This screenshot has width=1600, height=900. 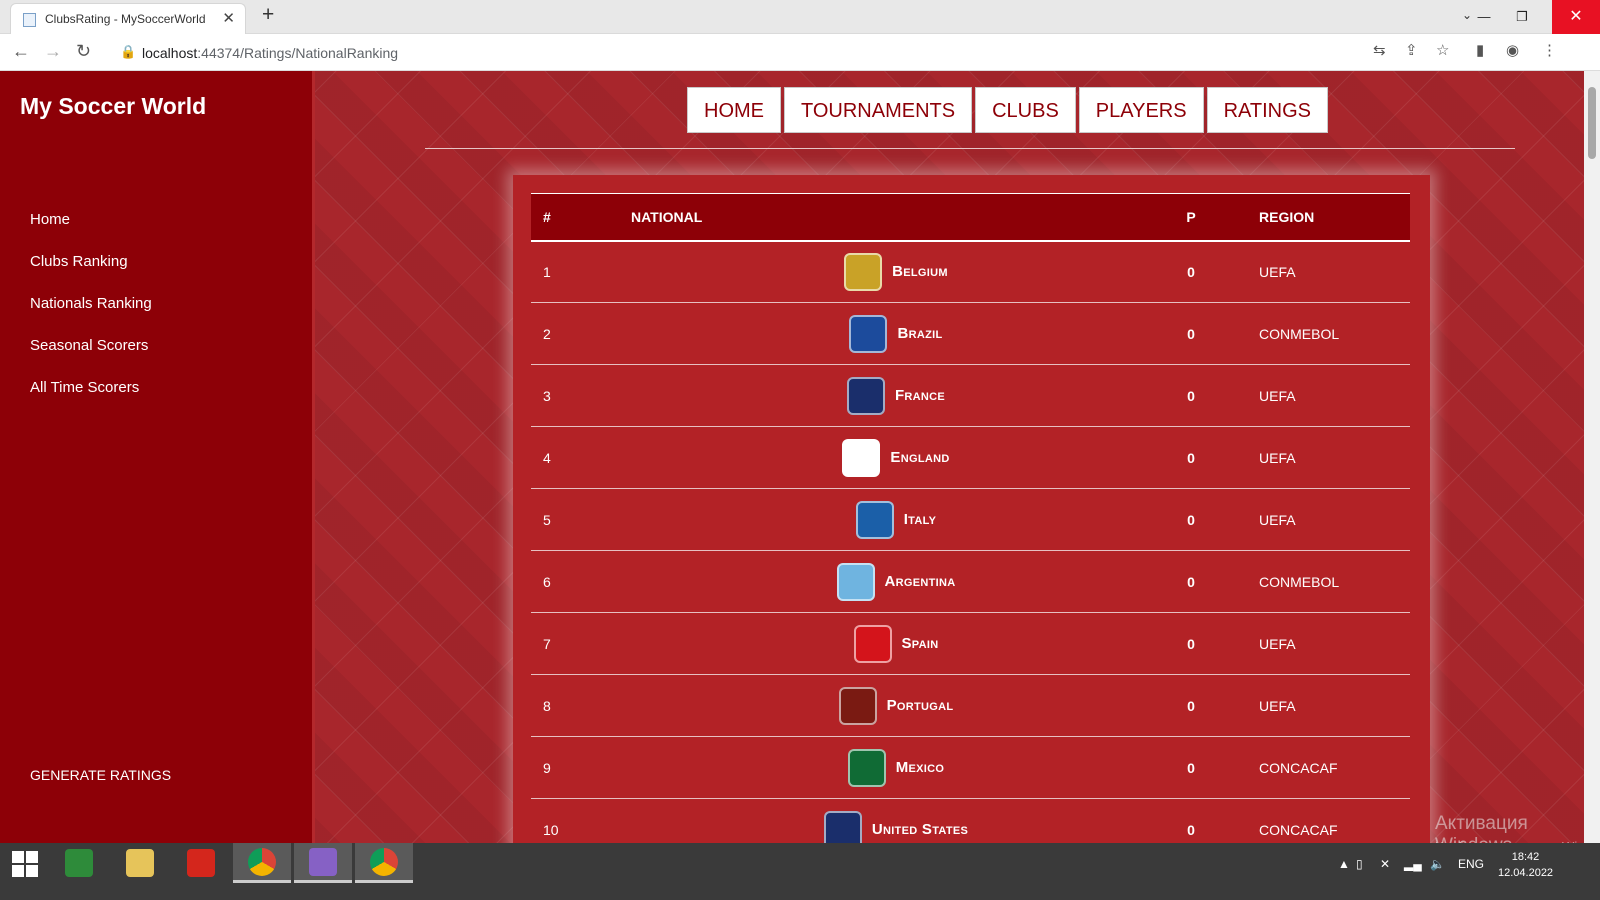 What do you see at coordinates (734, 110) in the screenshot?
I see `nav-home: HOME` at bounding box center [734, 110].